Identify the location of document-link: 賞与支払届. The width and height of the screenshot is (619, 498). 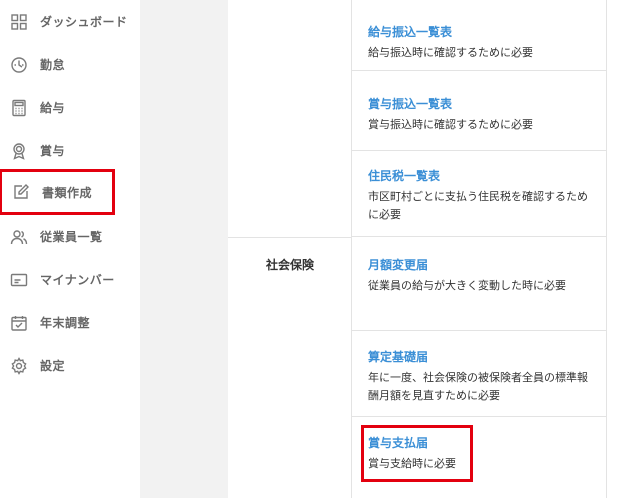
(487, 443).